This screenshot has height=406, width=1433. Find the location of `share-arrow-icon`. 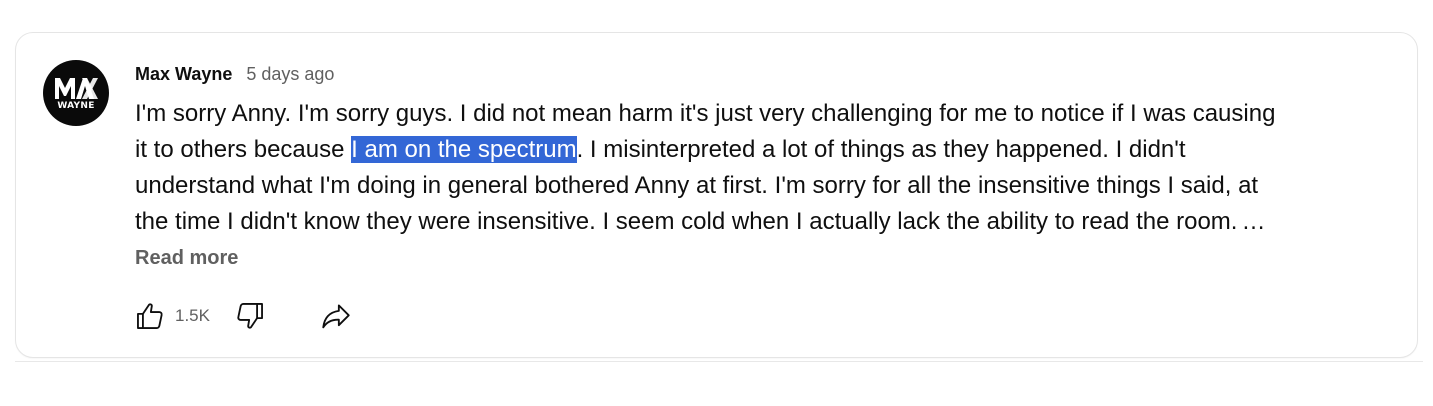

share-arrow-icon is located at coordinates (336, 316).